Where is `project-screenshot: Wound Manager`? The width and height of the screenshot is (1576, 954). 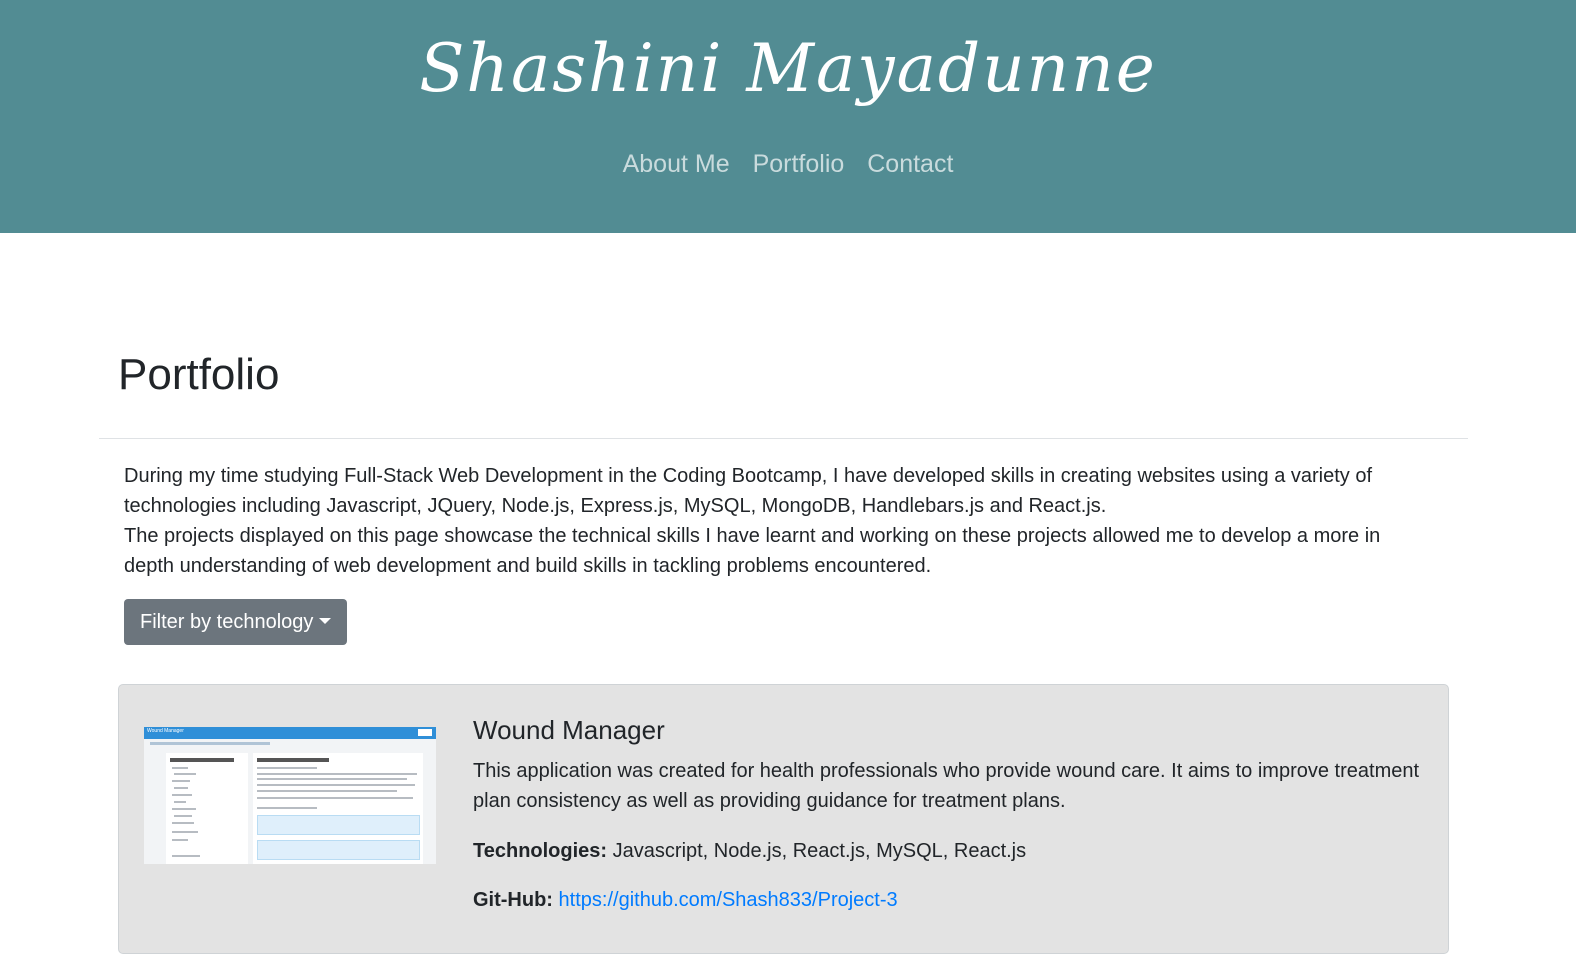 project-screenshot: Wound Manager is located at coordinates (290, 795).